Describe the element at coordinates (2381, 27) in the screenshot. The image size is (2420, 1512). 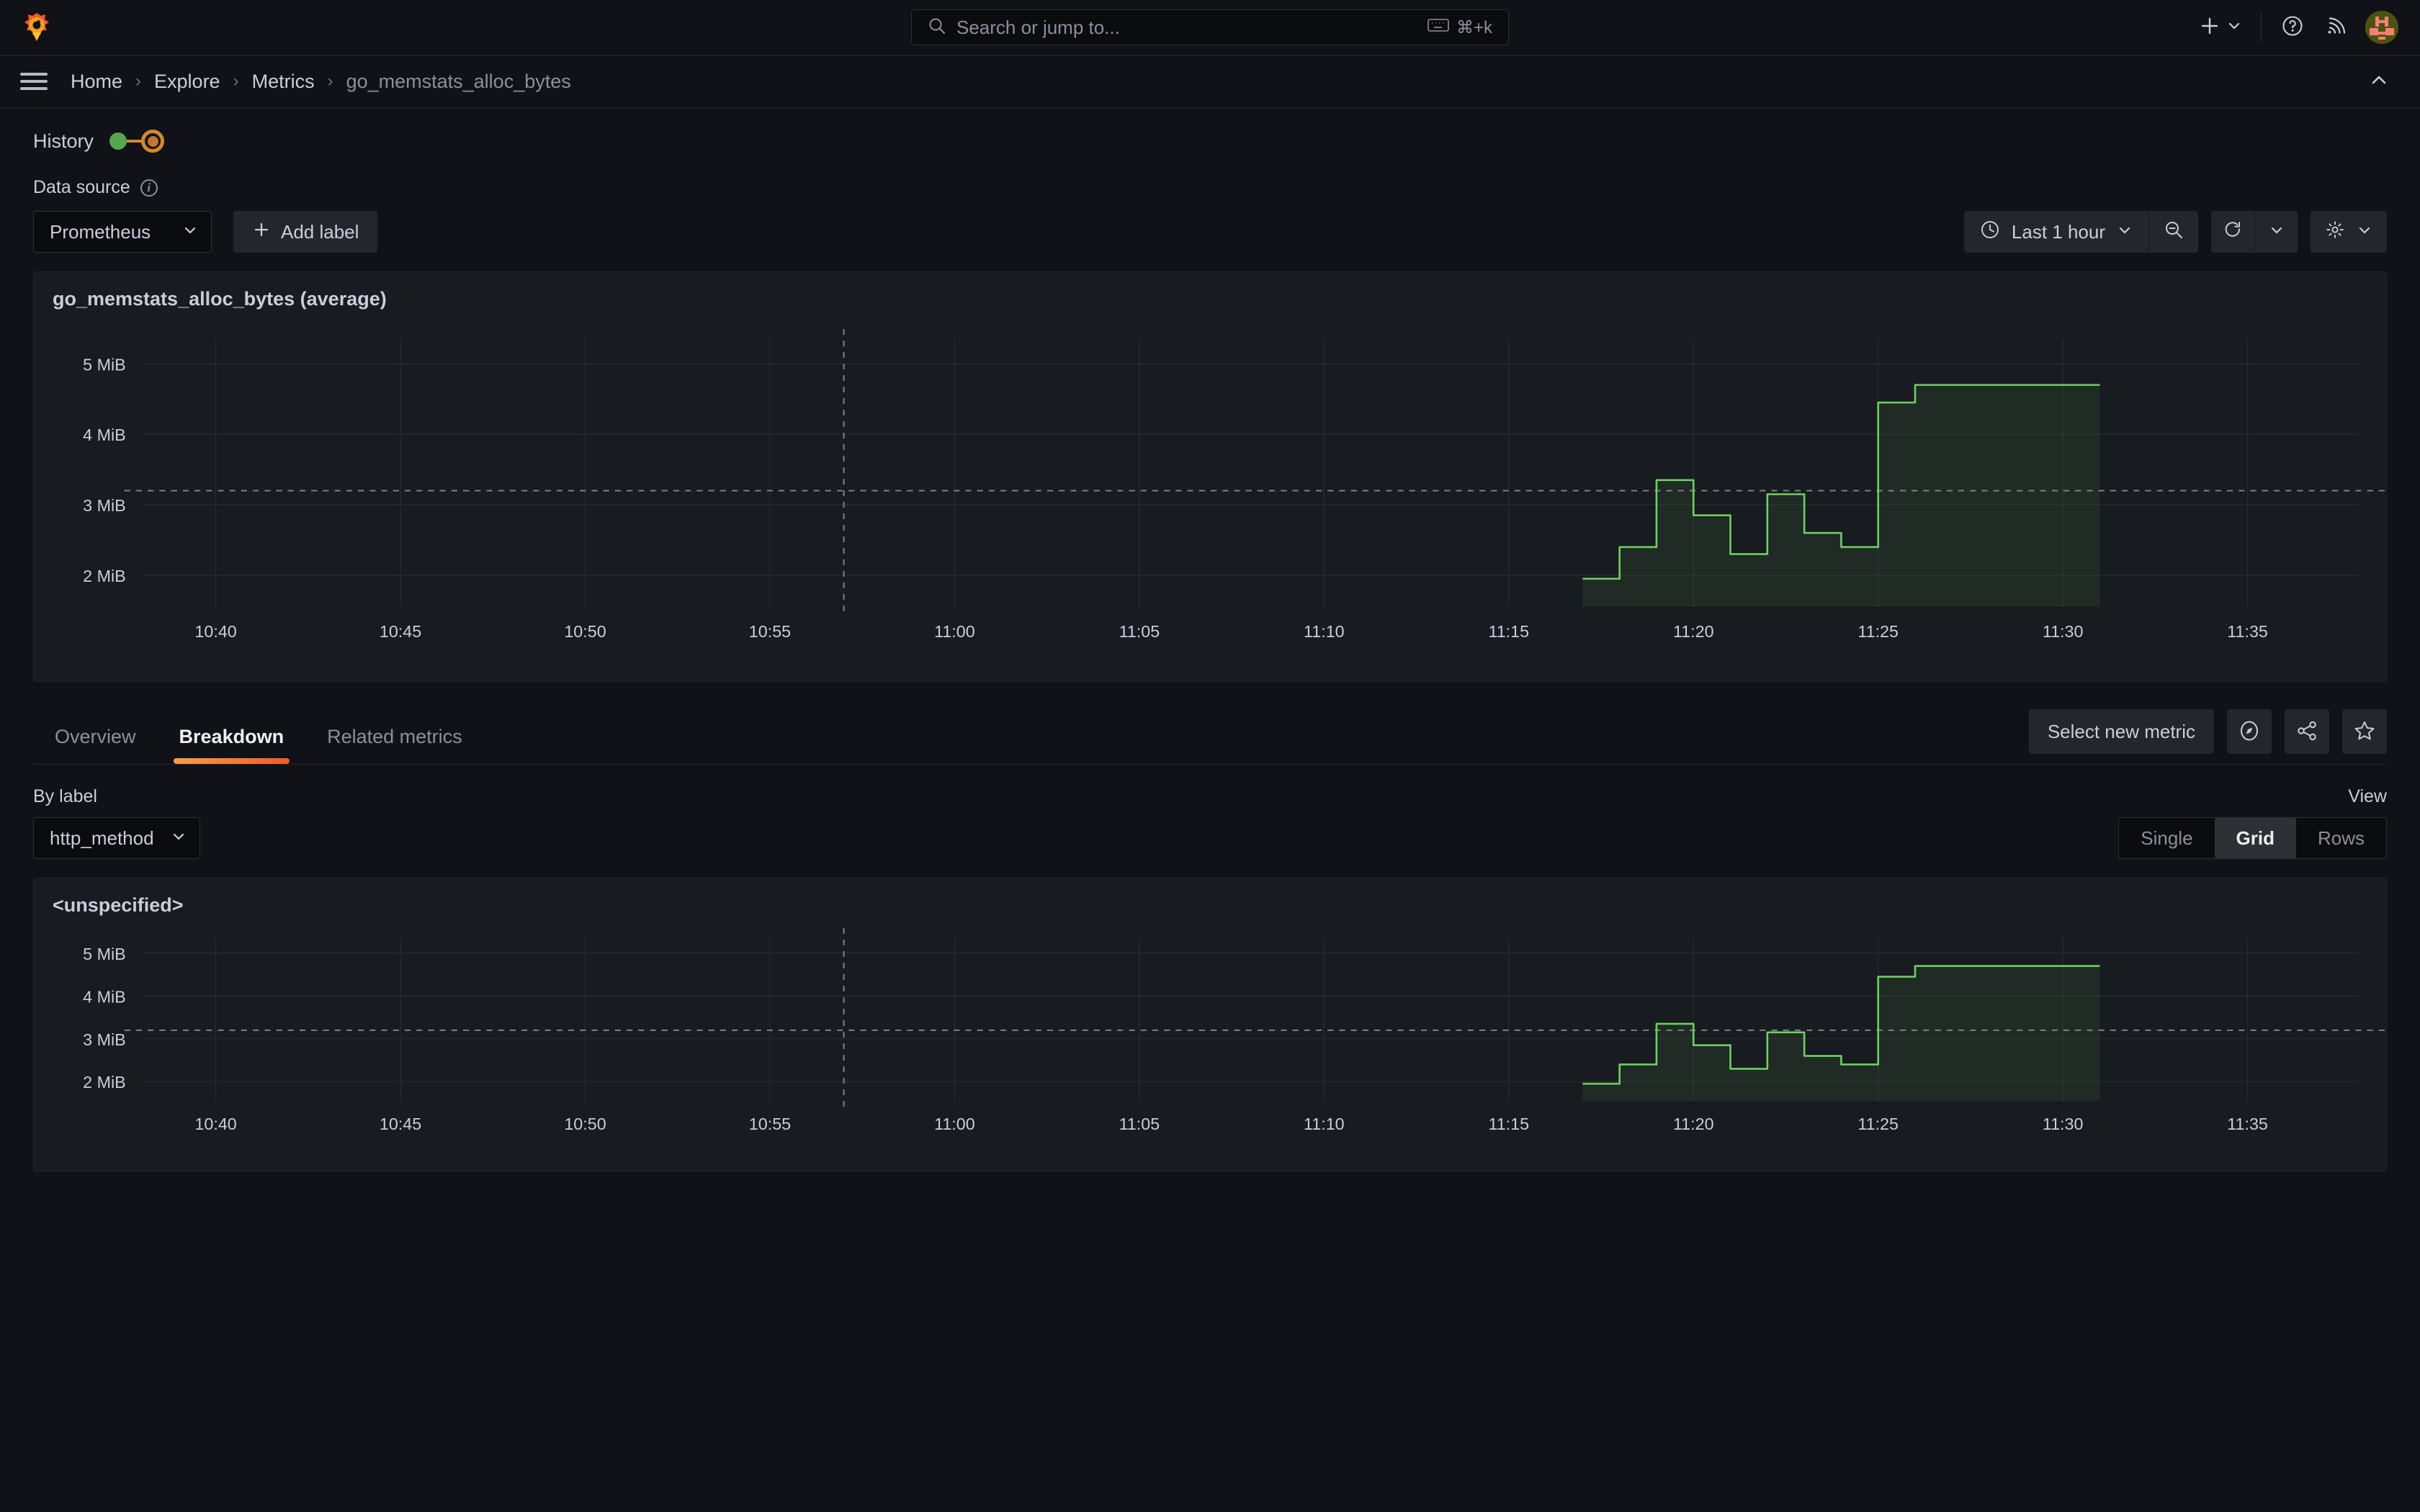
I see `user-avatar` at that location.